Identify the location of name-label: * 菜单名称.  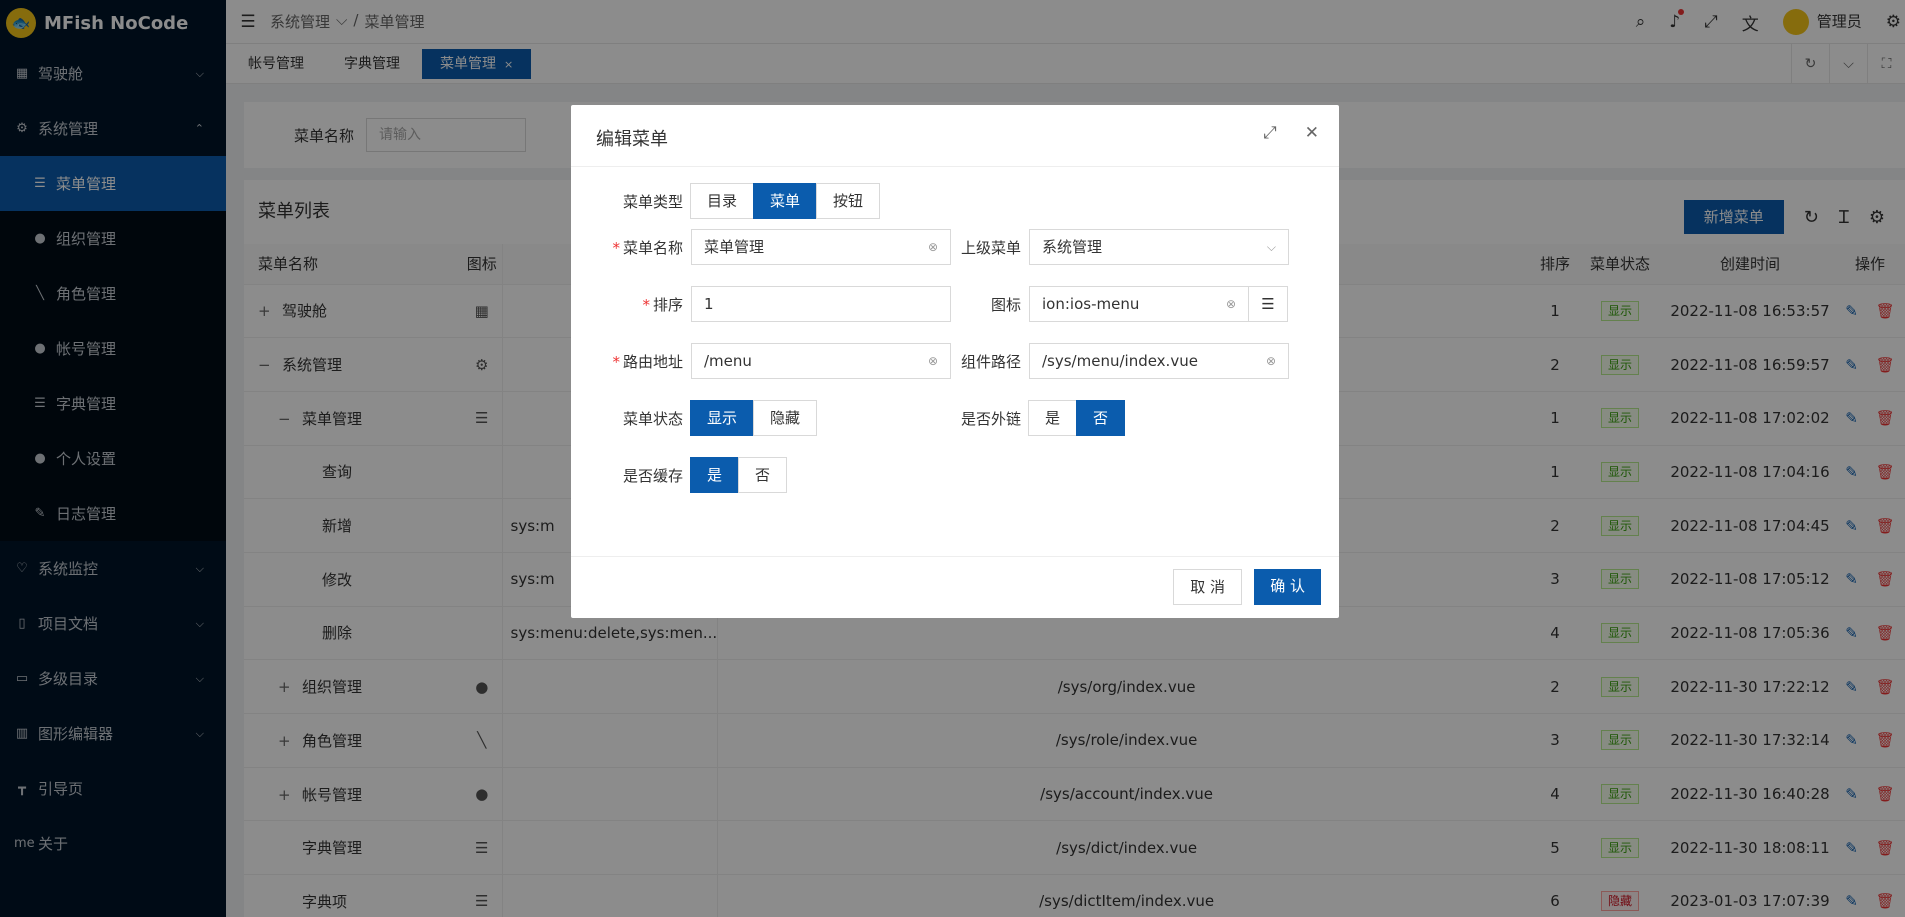
(631, 247).